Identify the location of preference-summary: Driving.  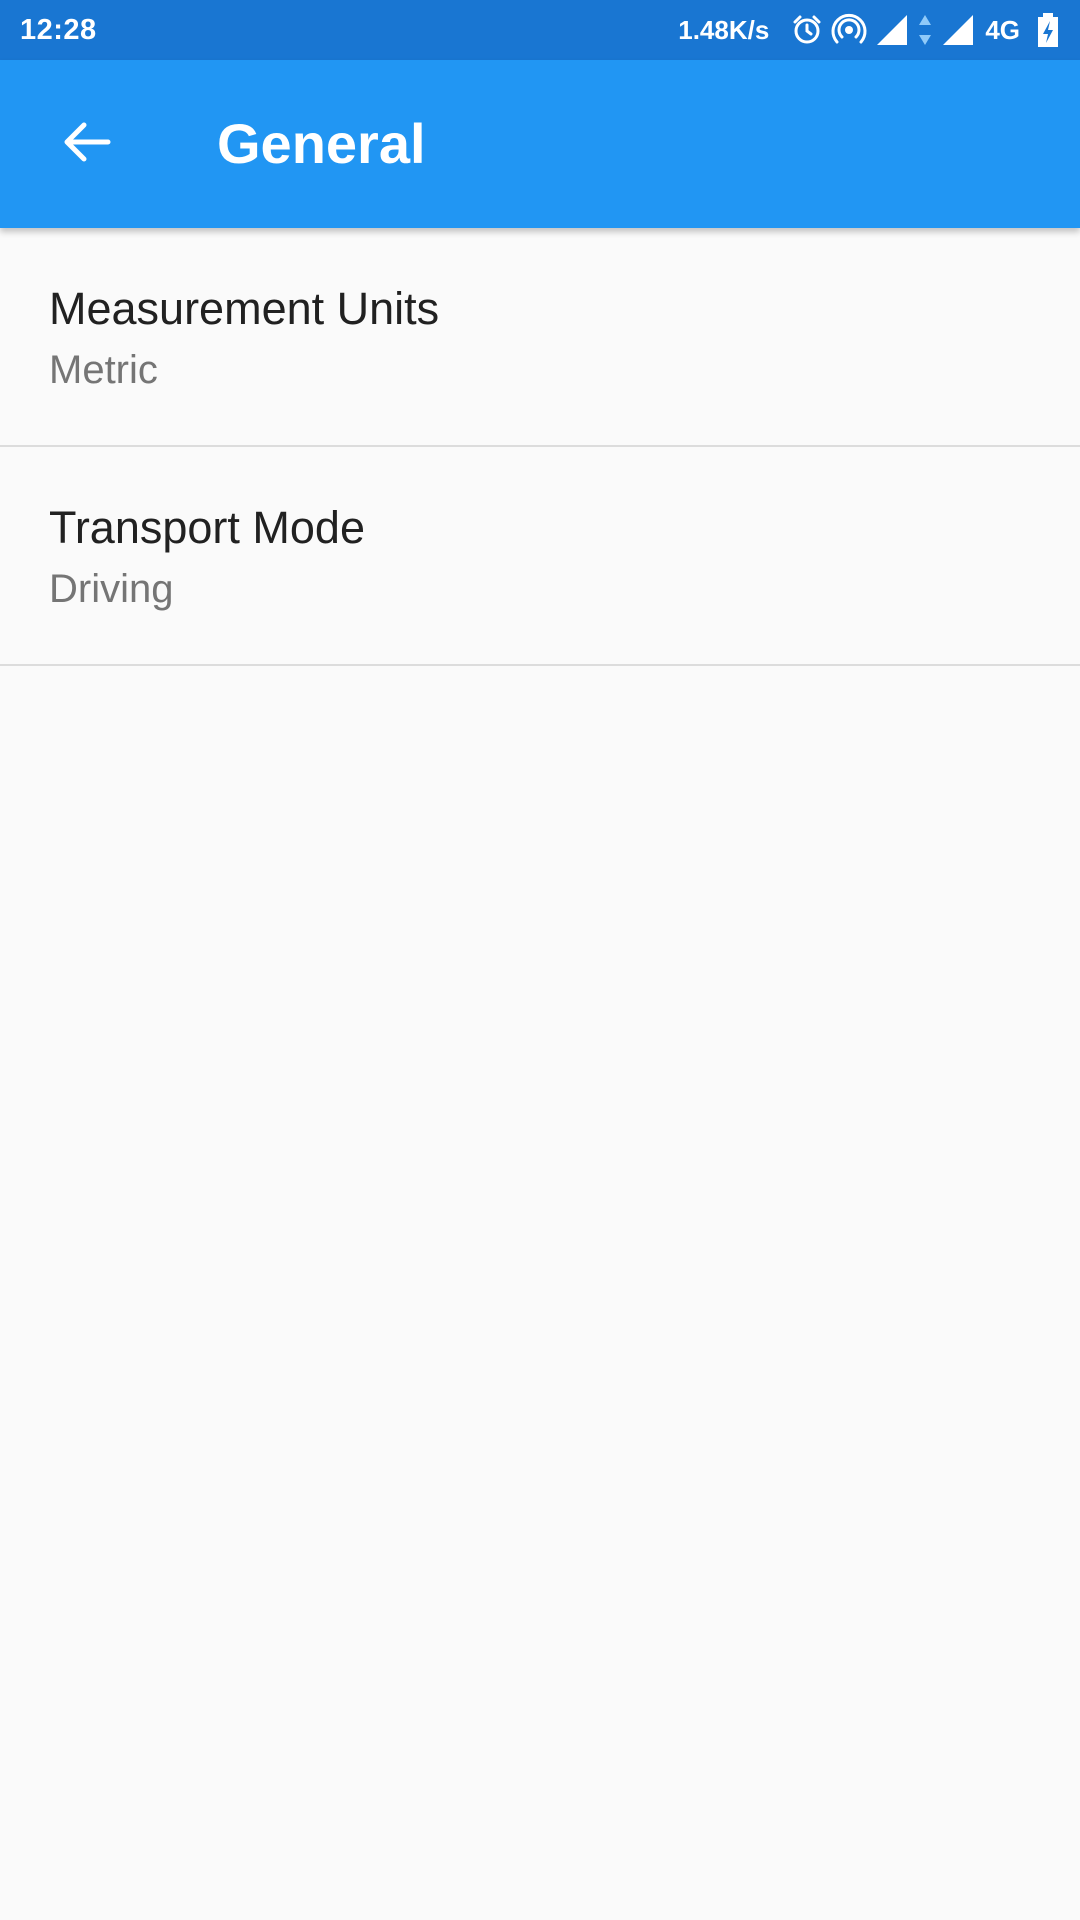
(111, 589).